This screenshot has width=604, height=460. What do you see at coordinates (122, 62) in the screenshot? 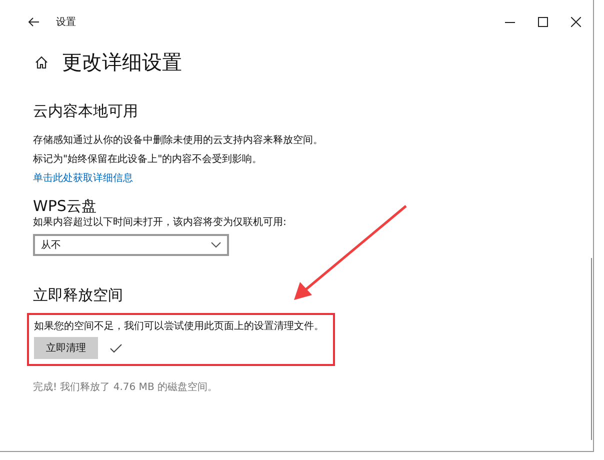
I see `page-title: 更改详细设置` at bounding box center [122, 62].